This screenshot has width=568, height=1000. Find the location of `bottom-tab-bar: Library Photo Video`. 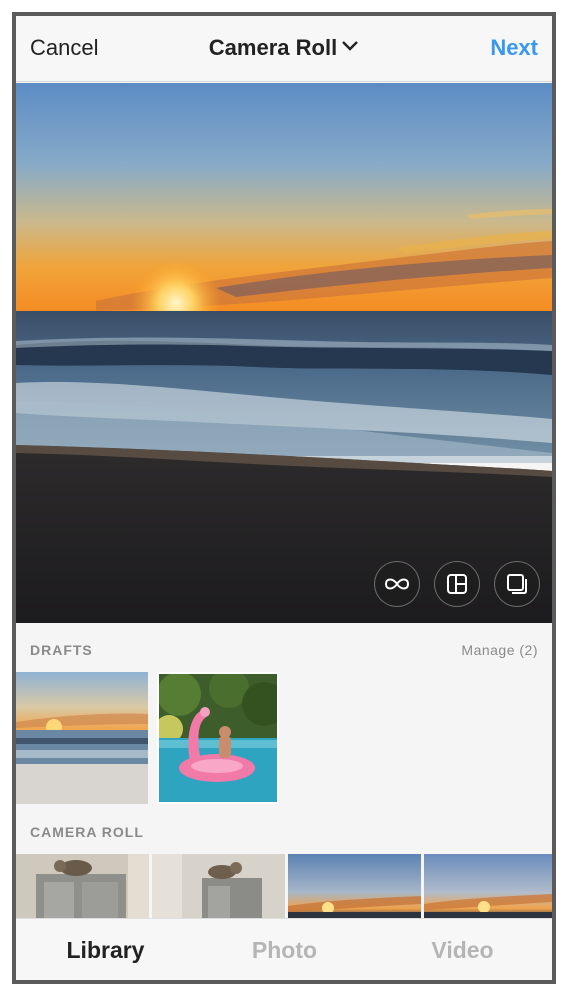

bottom-tab-bar: Library Photo Video is located at coordinates (284, 949).